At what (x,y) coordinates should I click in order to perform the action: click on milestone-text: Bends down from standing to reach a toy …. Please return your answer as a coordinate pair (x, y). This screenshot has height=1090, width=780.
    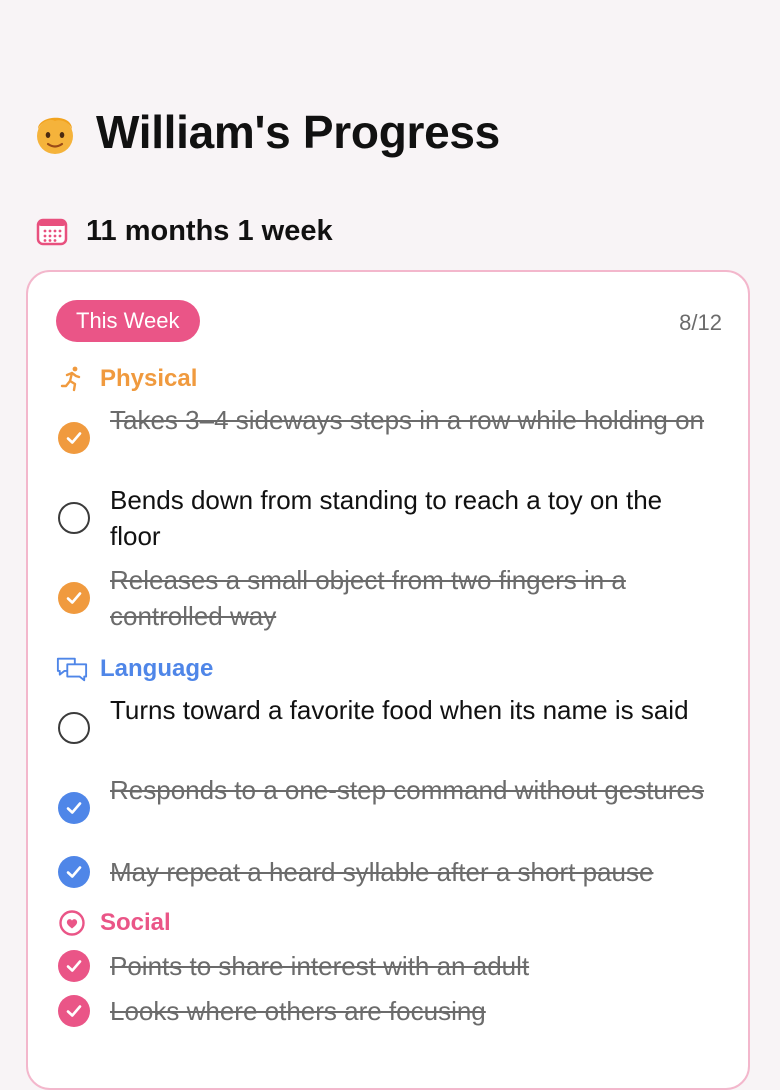
    Looking at the image, I should click on (386, 518).